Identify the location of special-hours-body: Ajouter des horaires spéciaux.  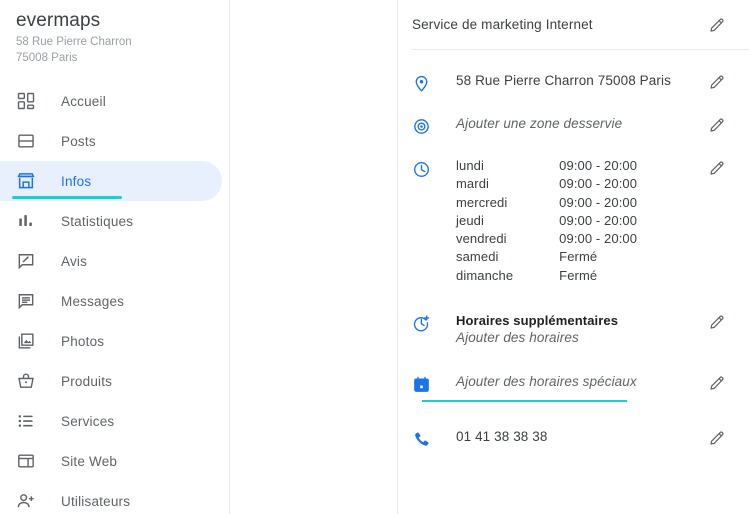
(562, 388).